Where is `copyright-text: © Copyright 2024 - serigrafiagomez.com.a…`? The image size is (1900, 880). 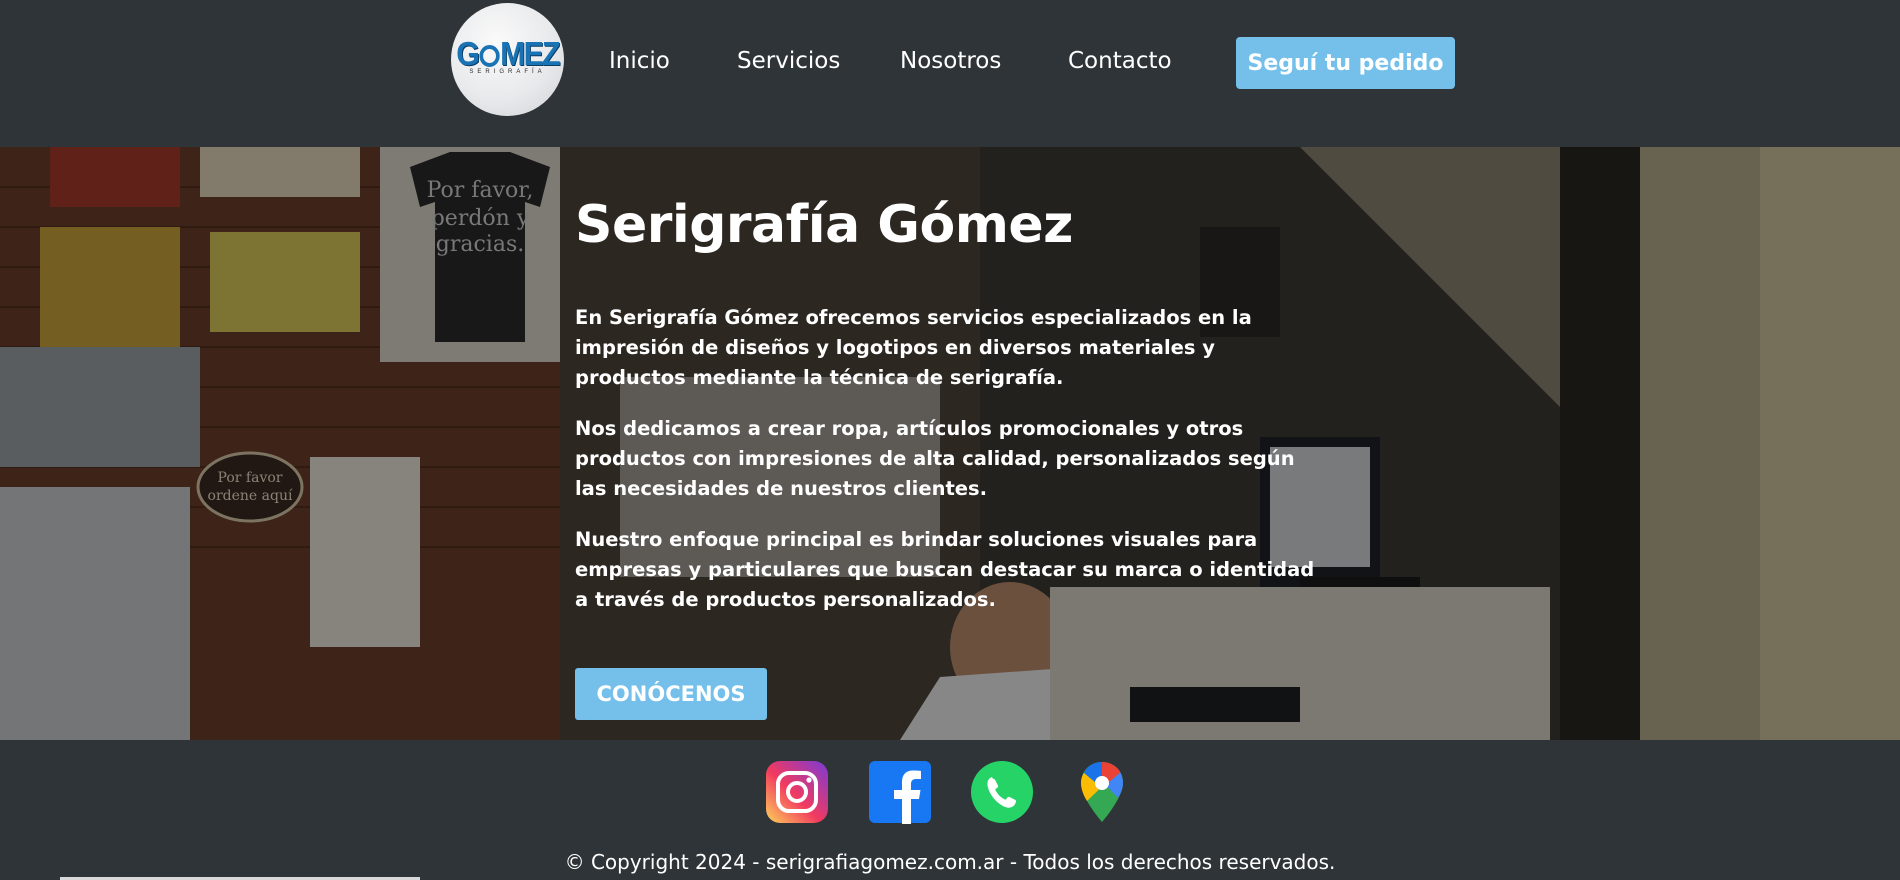
copyright-text: © Copyright 2024 - serigrafiagomez.com.a… is located at coordinates (950, 862).